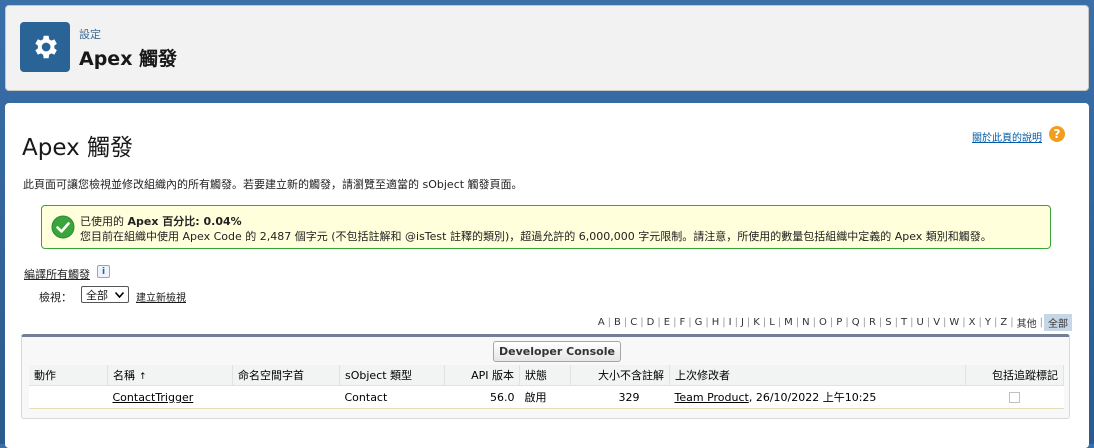 The width and height of the screenshot is (1094, 448). I want to click on modified-by-link: Team Product, so click(712, 397).